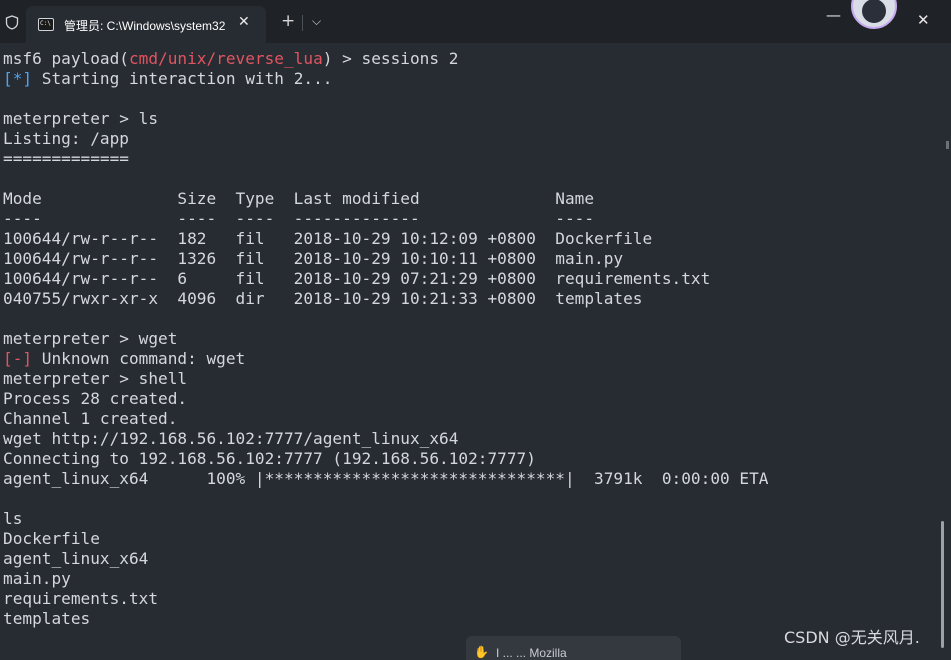 Image resolution: width=951 pixels, height=660 pixels. Describe the element at coordinates (385, 539) in the screenshot. I see `terminal-line: Dockerfile` at that location.